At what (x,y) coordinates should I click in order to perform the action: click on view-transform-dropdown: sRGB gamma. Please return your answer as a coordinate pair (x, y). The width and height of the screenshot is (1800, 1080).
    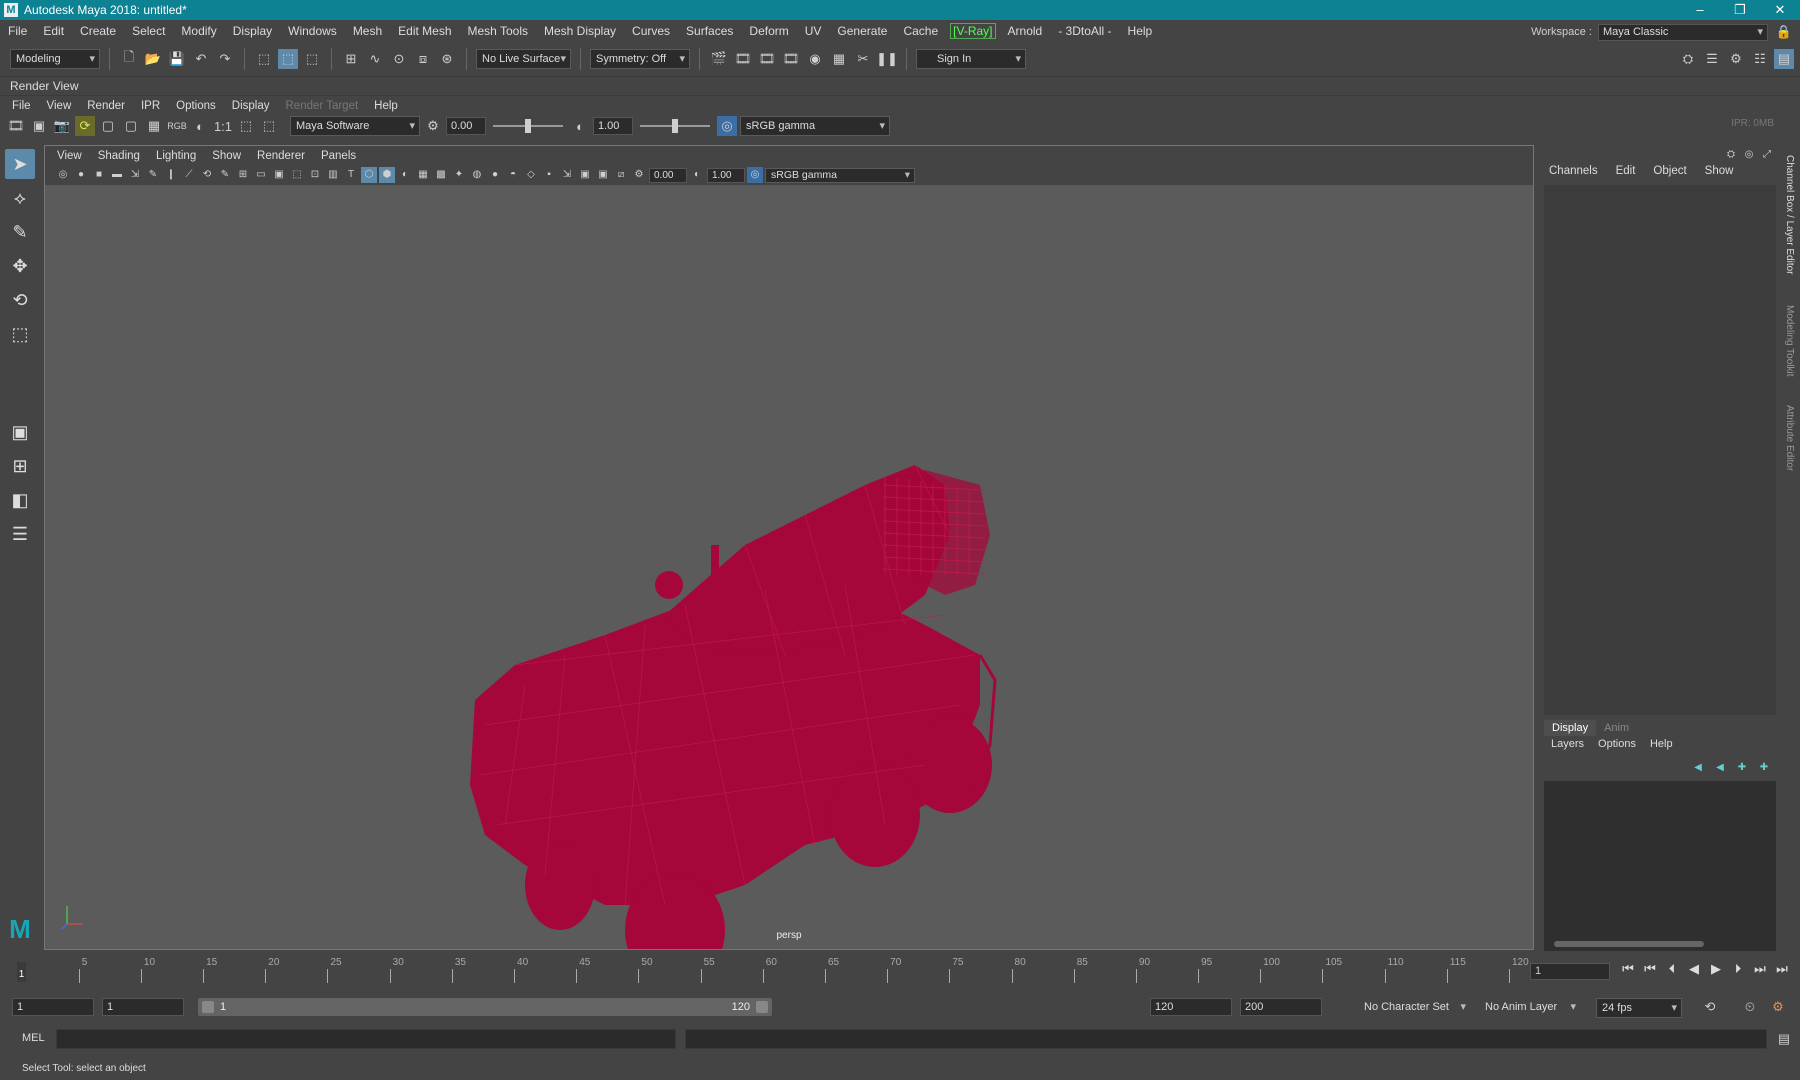
    Looking at the image, I should click on (815, 126).